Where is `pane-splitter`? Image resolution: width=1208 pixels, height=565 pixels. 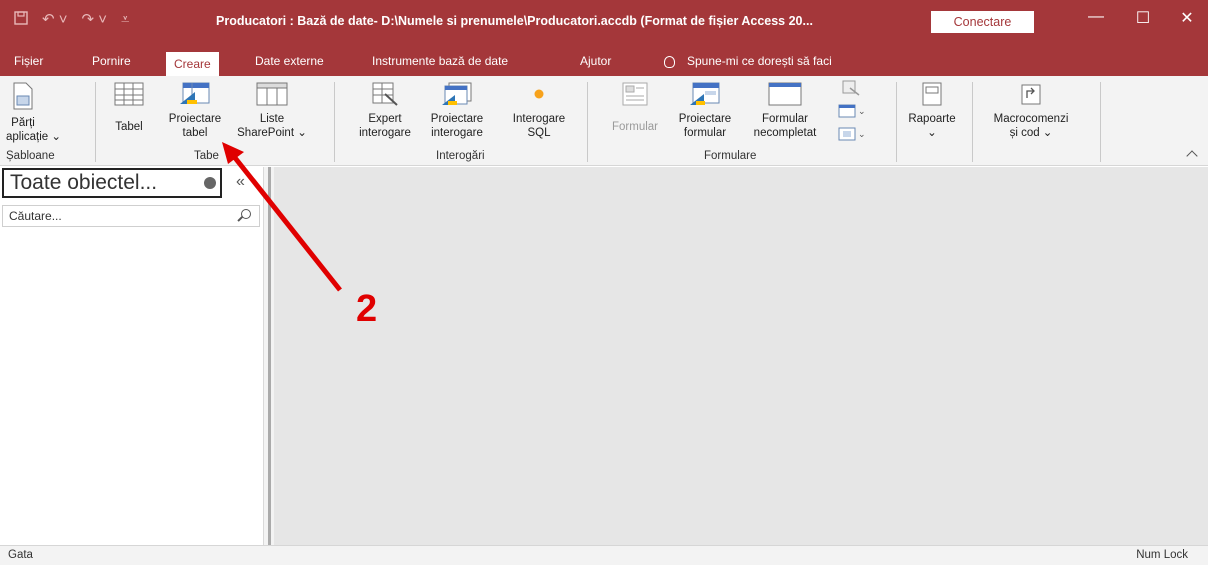 pane-splitter is located at coordinates (268, 356).